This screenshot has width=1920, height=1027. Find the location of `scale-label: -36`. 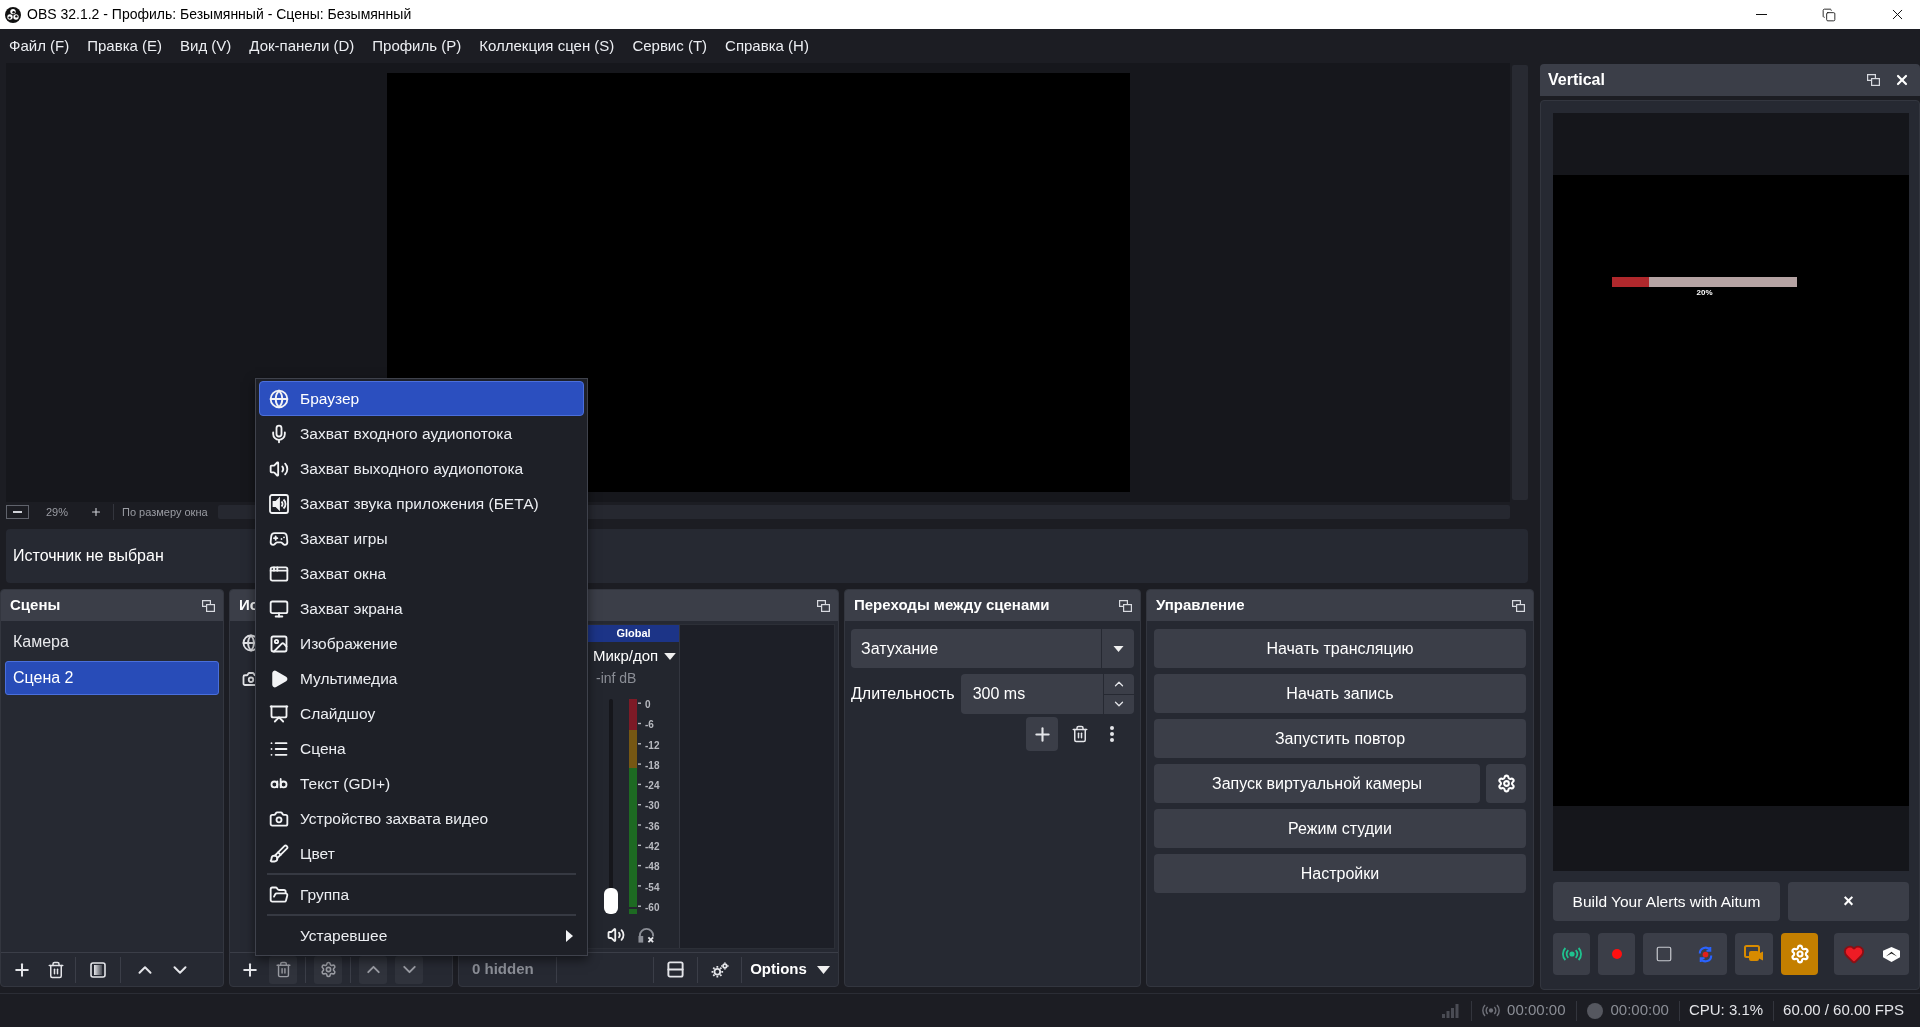

scale-label: -36 is located at coordinates (652, 826).